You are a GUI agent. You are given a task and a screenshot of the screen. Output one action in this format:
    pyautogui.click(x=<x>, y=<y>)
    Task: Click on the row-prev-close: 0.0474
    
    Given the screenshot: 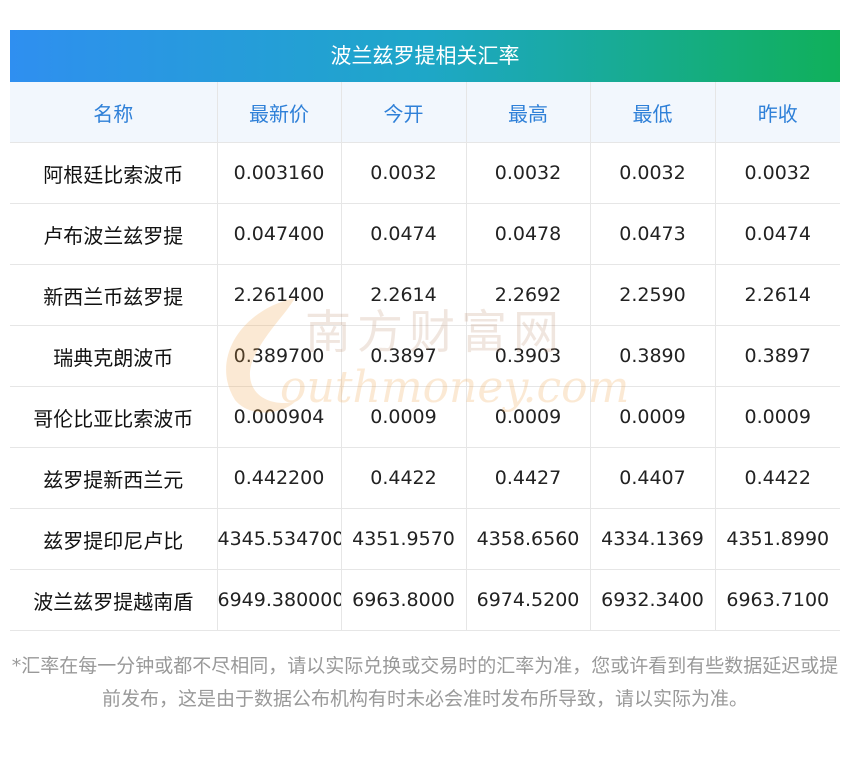 What is the action you would take?
    pyautogui.click(x=777, y=234)
    